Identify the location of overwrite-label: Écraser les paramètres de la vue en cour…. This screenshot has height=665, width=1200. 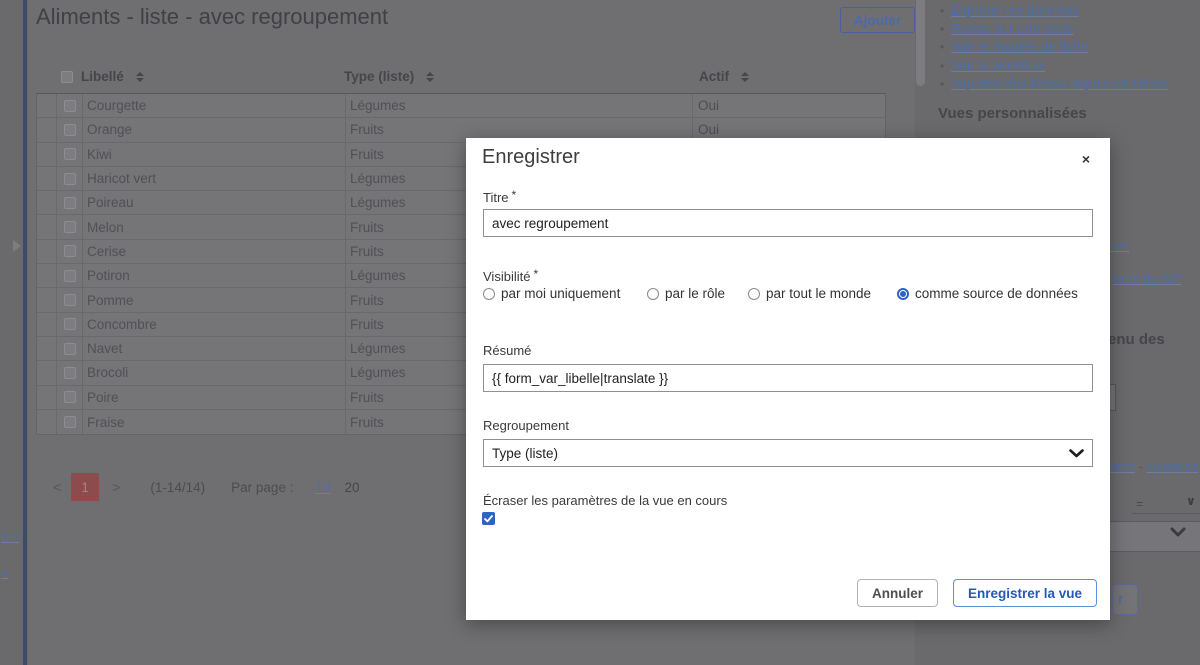
(605, 500).